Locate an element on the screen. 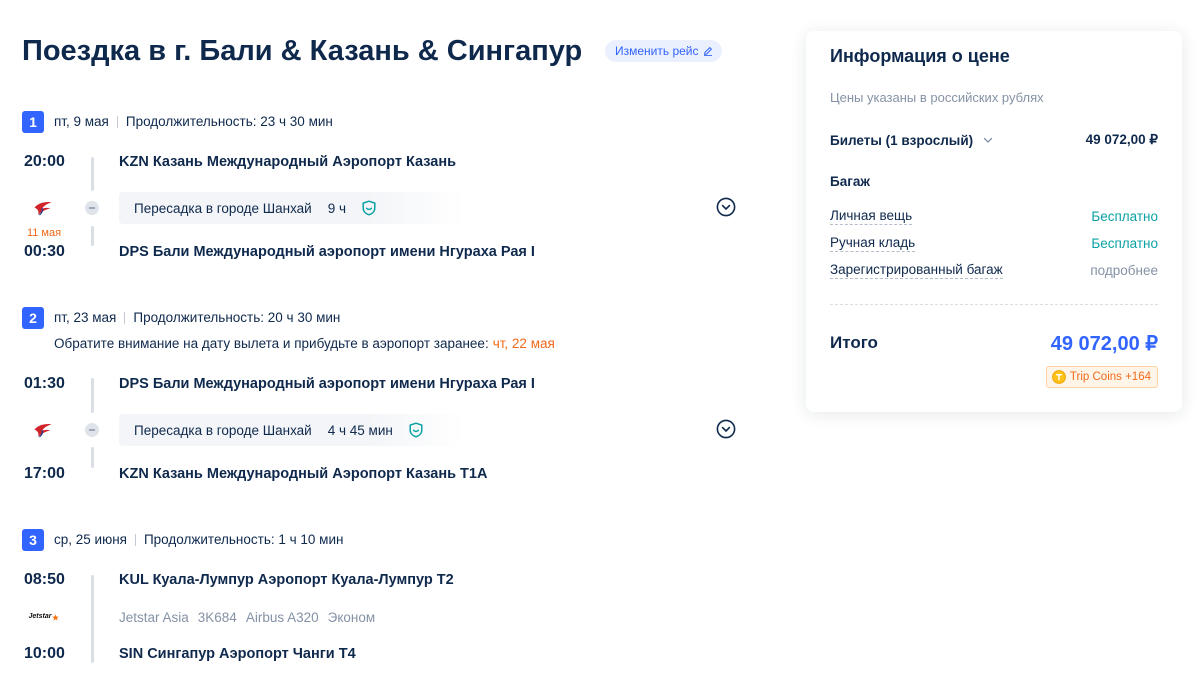 The height and width of the screenshot is (691, 1200). tickets-label: Билеты (1 взрослый) is located at coordinates (902, 140).